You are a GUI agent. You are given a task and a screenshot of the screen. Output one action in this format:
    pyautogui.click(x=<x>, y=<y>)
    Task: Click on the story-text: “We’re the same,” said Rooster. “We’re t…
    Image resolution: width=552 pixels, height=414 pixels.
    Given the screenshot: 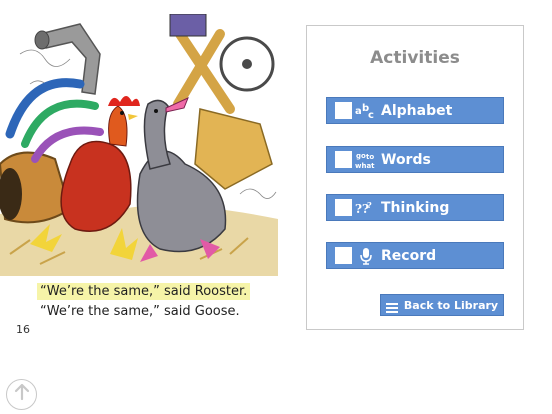 What is the action you would take?
    pyautogui.click(x=158, y=302)
    